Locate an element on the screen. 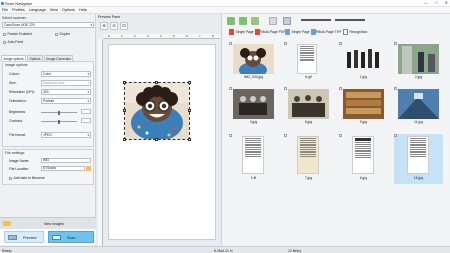 The width and height of the screenshot is (450, 253). thumbnail: IMG_003.jpg is located at coordinates (253, 63).